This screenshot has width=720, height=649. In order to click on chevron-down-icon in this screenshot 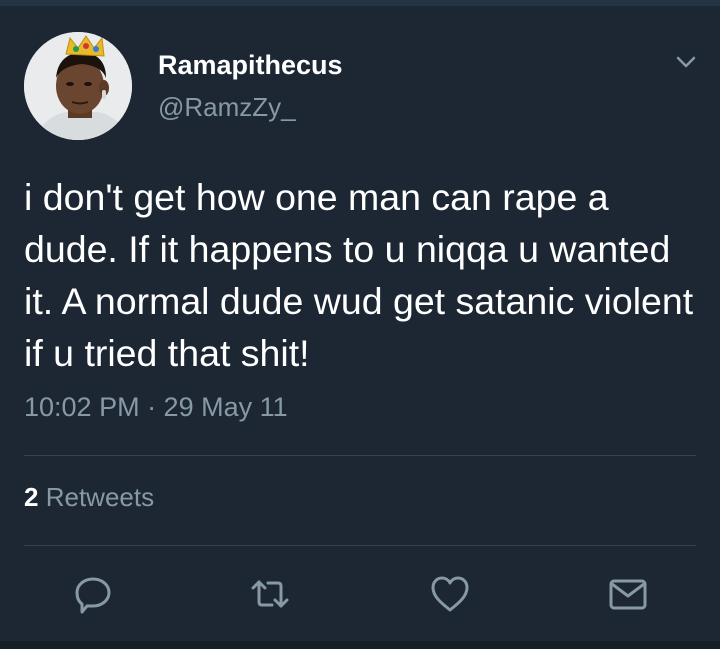, I will do `click(686, 62)`.